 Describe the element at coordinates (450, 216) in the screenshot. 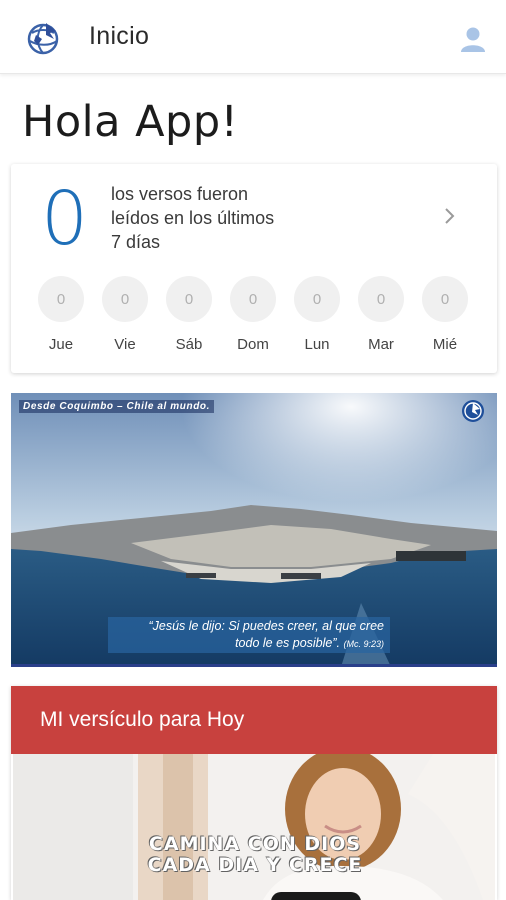

I see `chevron-right-icon` at that location.